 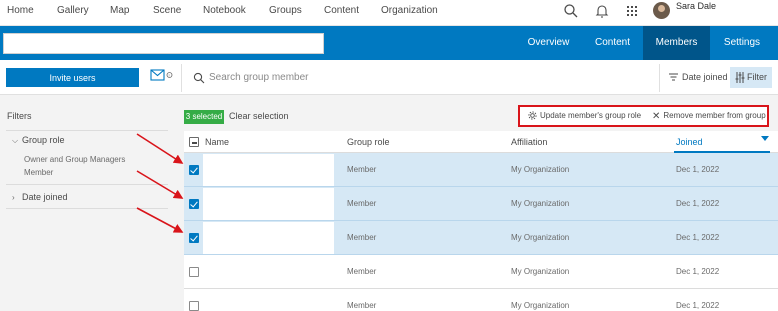 What do you see at coordinates (612, 43) in the screenshot?
I see `tab-content: Content` at bounding box center [612, 43].